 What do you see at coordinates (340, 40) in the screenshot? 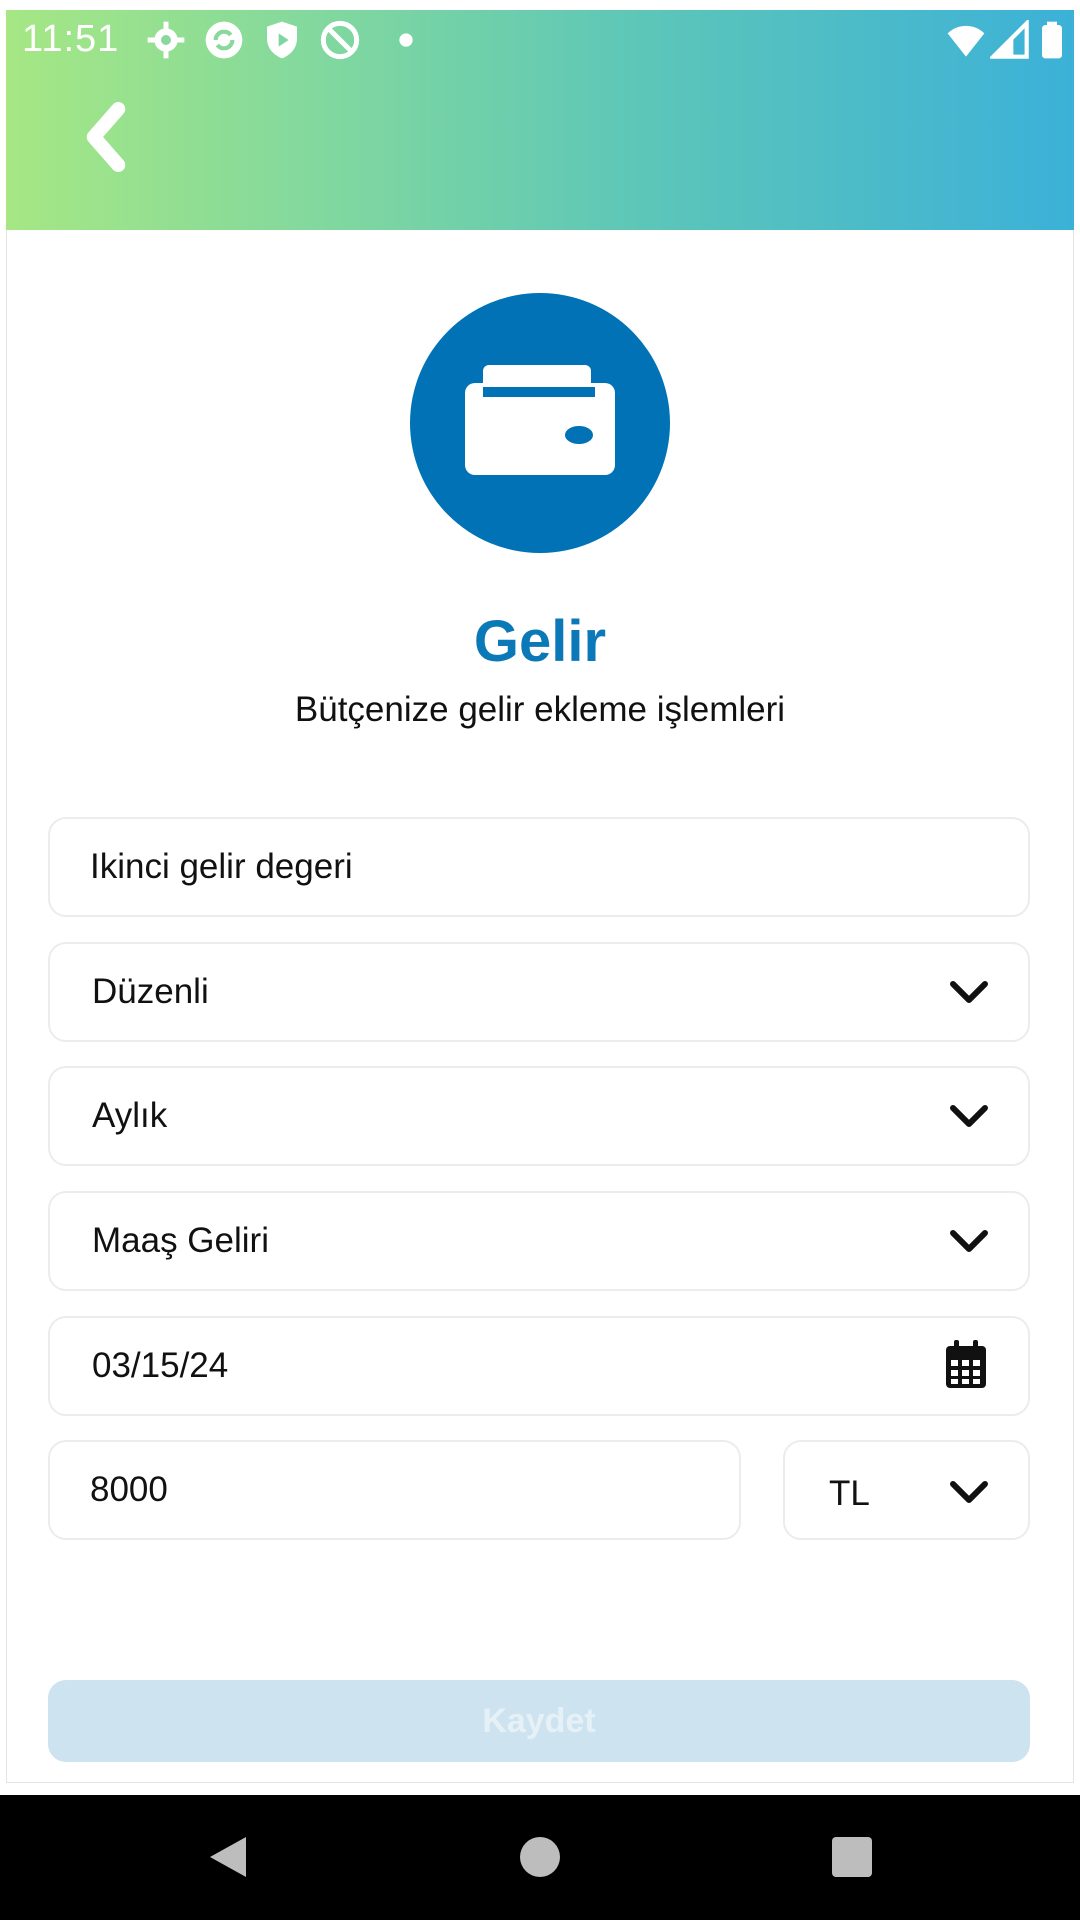
I see `no-disturb-icon` at bounding box center [340, 40].